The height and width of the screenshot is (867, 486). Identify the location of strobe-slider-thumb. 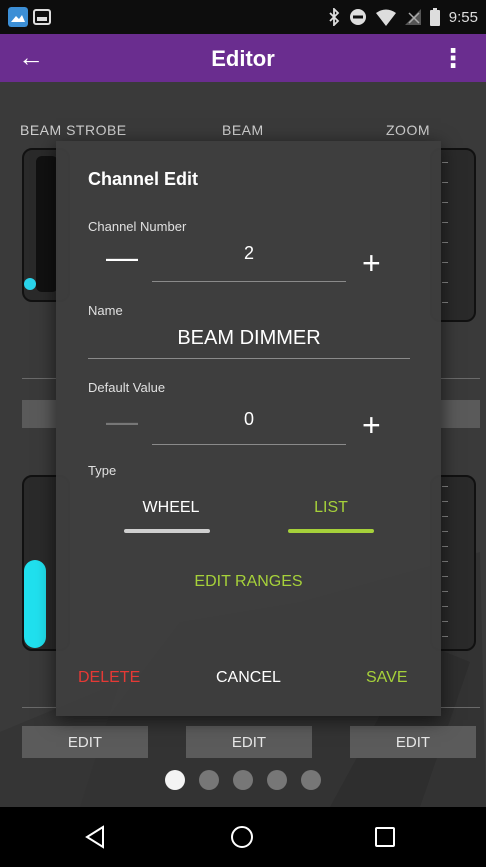
(30, 284).